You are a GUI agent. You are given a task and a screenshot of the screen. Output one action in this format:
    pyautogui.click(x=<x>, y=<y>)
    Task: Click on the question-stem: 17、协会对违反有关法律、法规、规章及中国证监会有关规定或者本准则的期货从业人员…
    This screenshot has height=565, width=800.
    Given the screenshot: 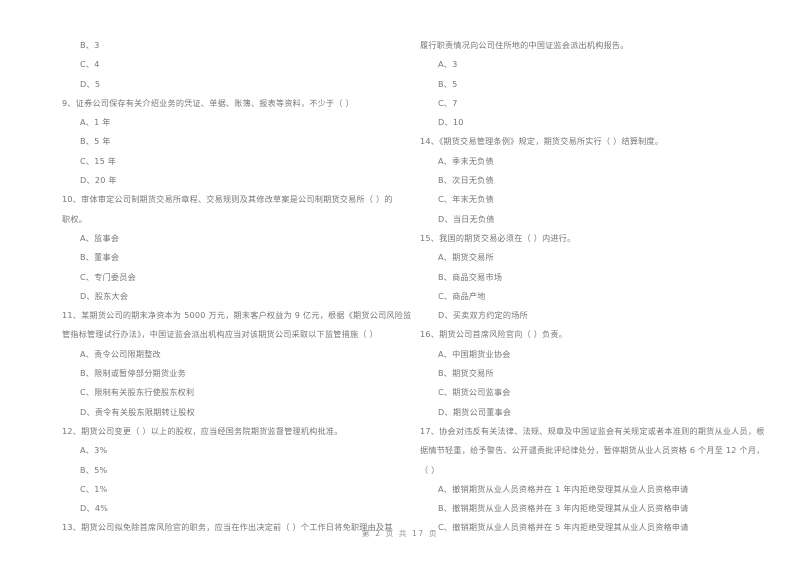 What is the action you would take?
    pyautogui.click(x=592, y=430)
    